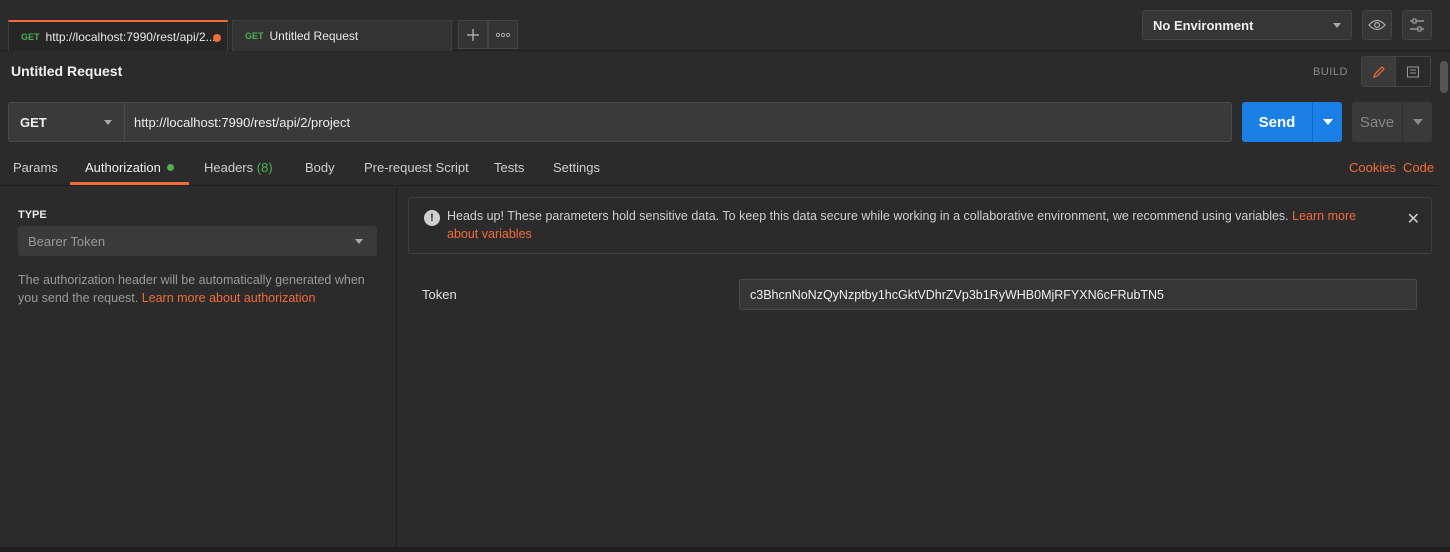  I want to click on manage-environments-button, so click(1417, 25).